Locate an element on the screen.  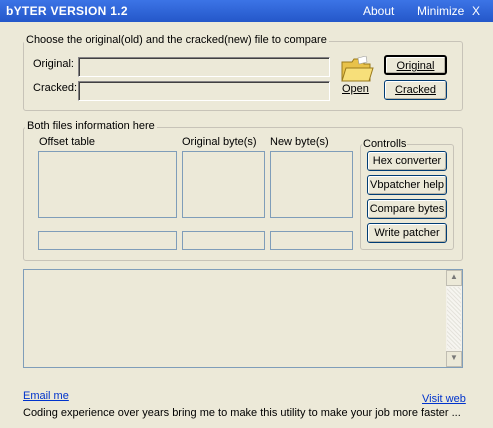
cracked-label: Cracked: is located at coordinates (55, 88).